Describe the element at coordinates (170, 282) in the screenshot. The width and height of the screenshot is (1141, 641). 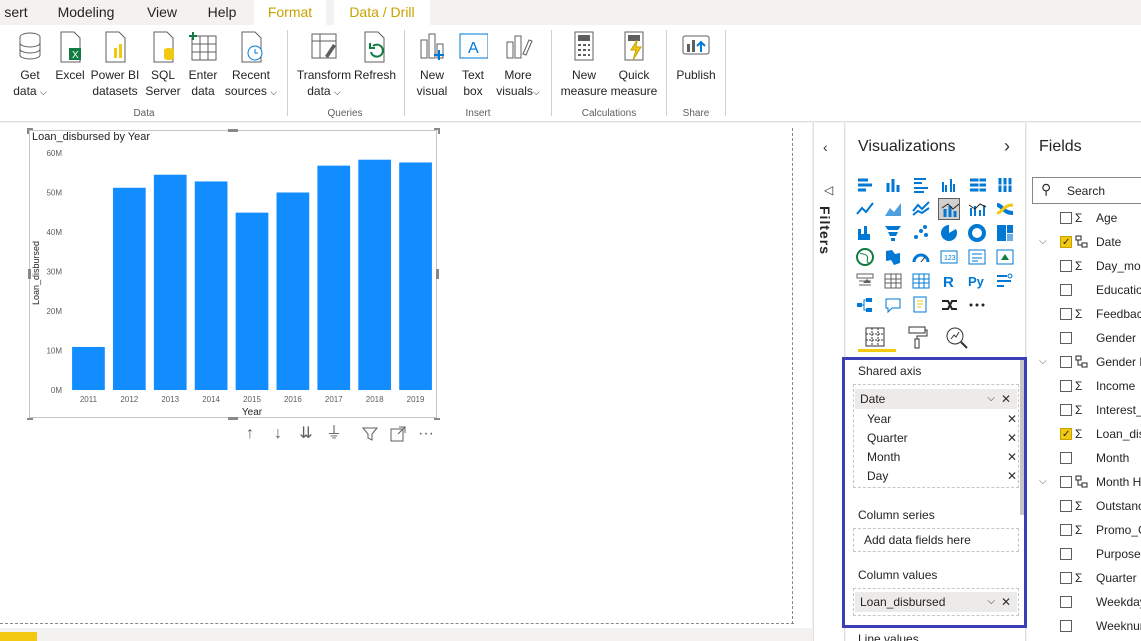
I see `bar-2013` at that location.